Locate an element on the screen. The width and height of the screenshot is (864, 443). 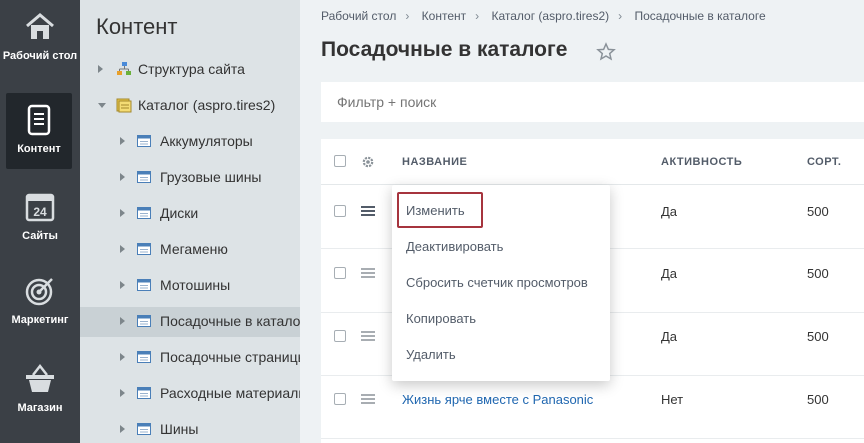
tree-item-megamenu: Мегаменю is located at coordinates (190, 250).